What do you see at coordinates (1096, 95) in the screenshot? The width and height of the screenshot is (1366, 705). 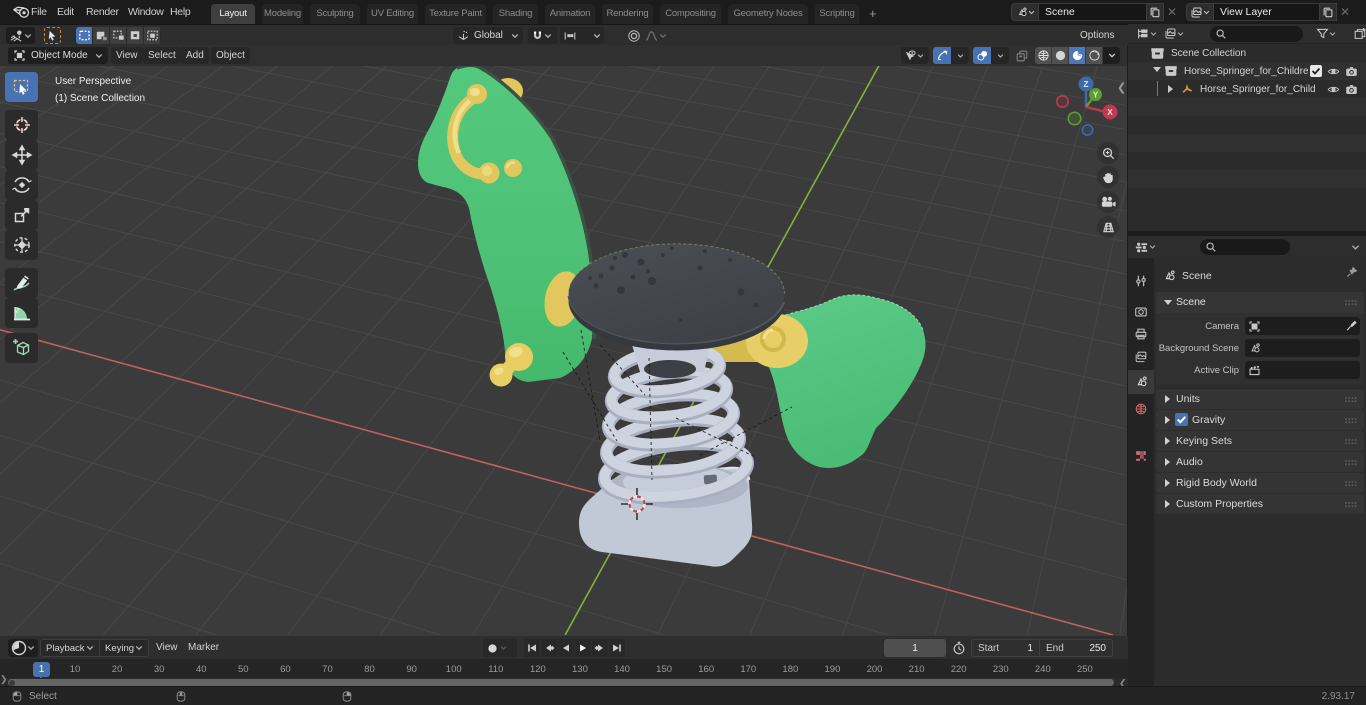 I see `svg-text: Y` at bounding box center [1096, 95].